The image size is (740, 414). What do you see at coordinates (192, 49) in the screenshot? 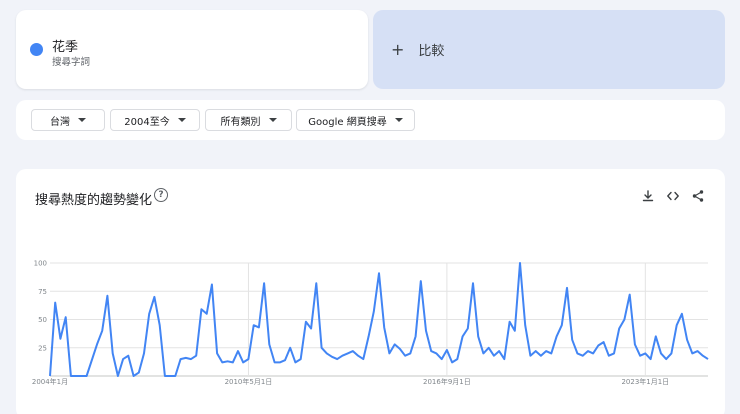
I see `search-term-card: 花季 搜尋字詞` at bounding box center [192, 49].